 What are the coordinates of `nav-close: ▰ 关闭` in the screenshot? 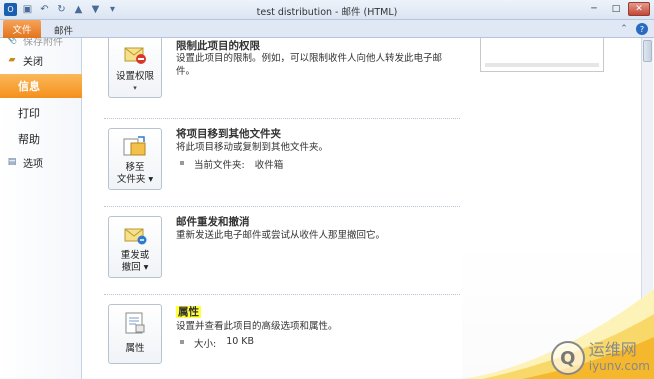 It's located at (41, 60).